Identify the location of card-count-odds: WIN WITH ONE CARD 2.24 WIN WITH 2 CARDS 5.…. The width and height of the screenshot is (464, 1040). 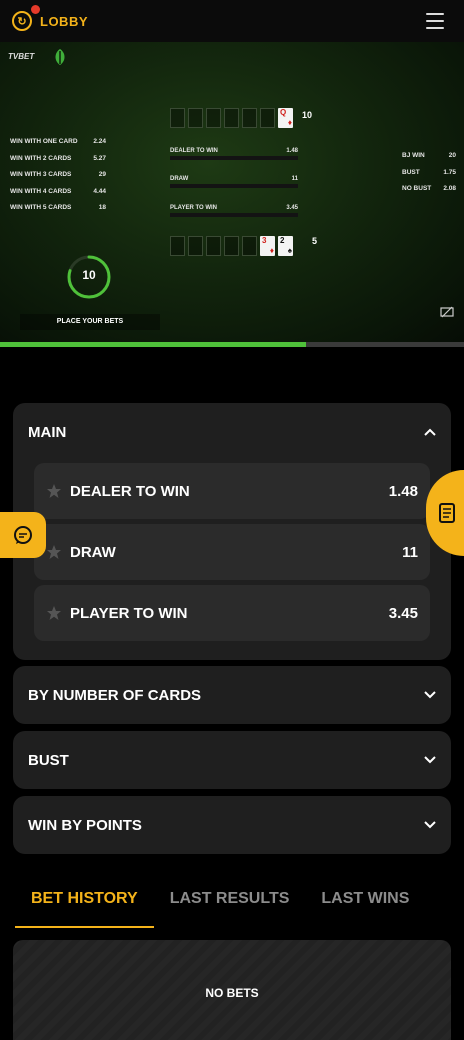
(58, 174).